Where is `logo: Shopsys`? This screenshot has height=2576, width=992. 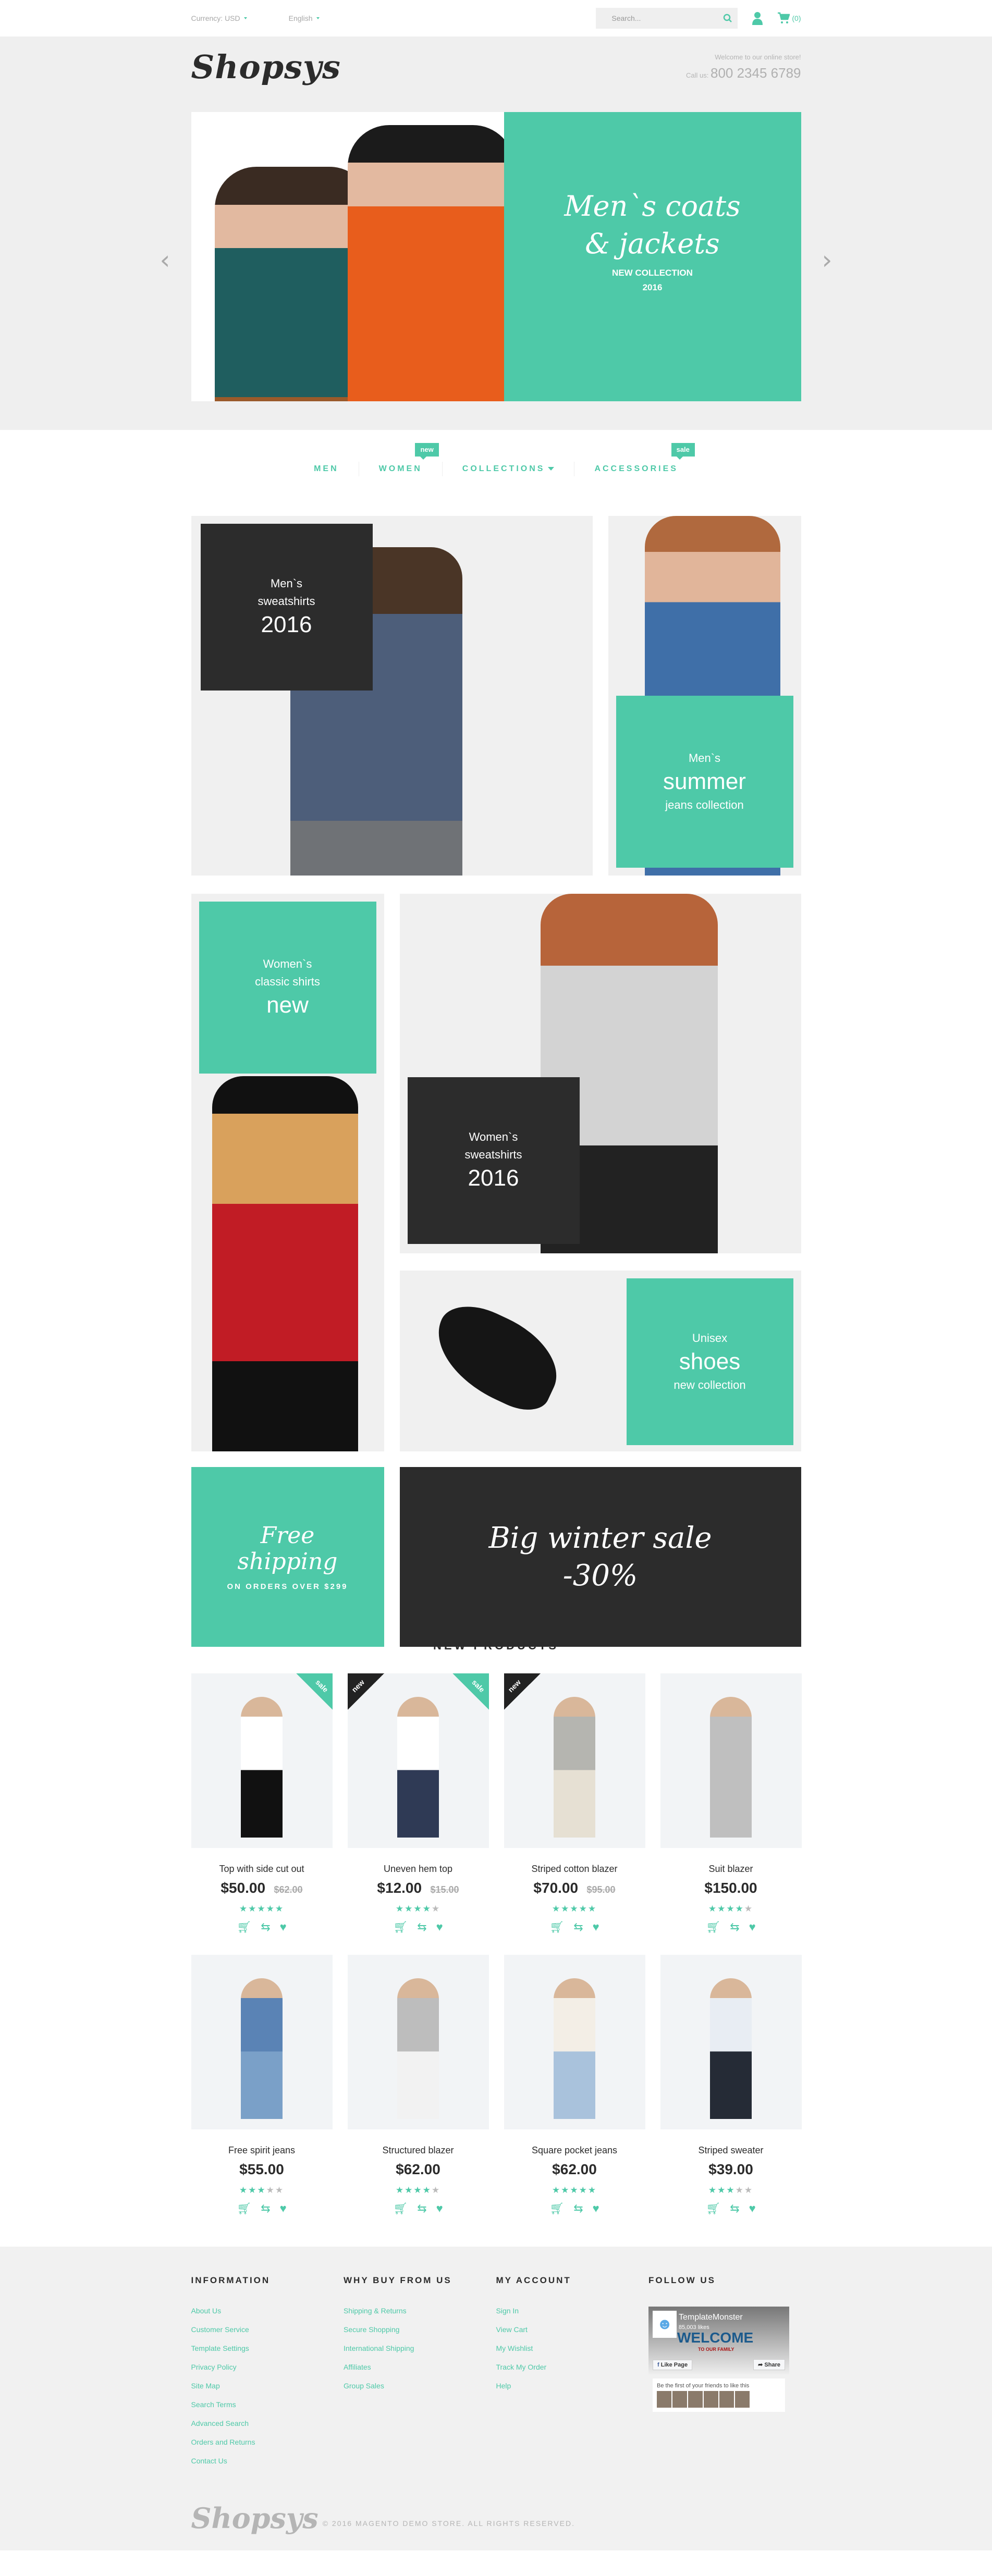 logo: Shopsys is located at coordinates (266, 67).